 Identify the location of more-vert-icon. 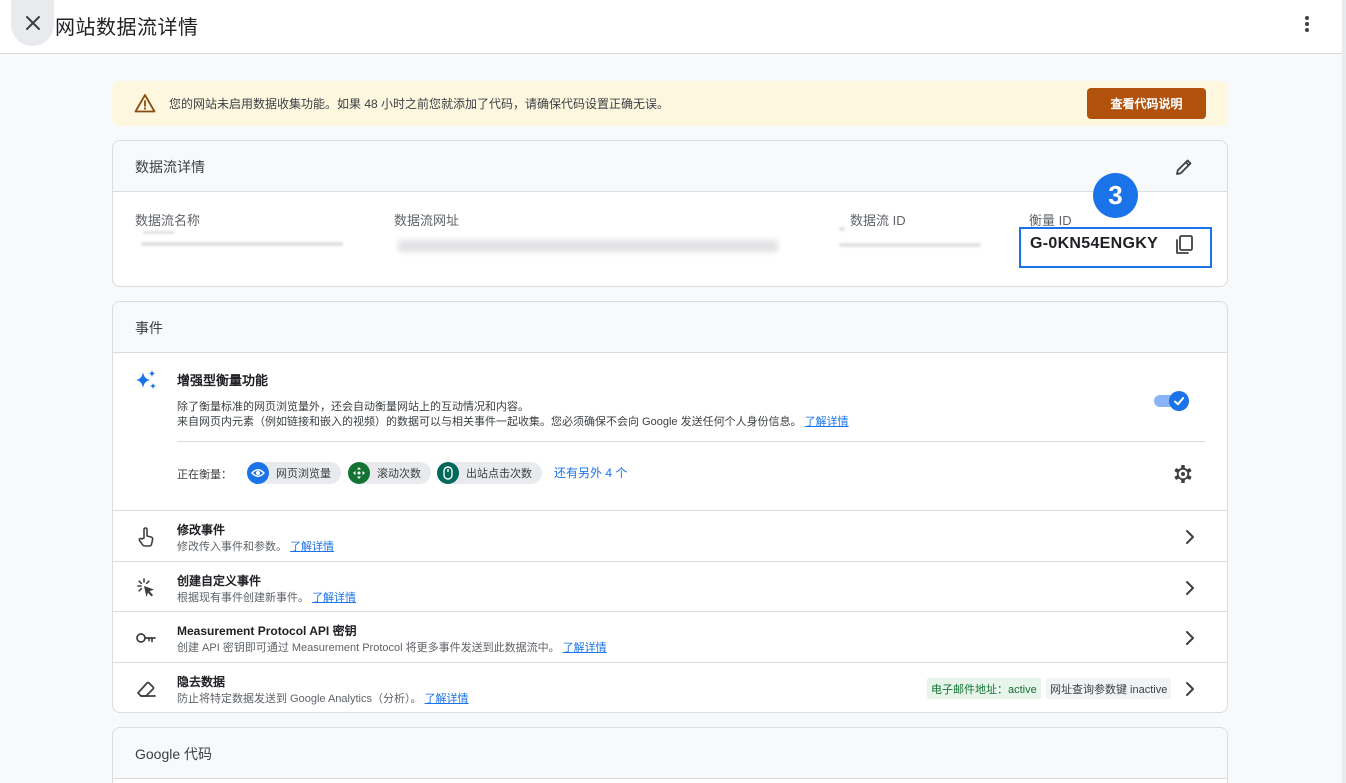
(1307, 24).